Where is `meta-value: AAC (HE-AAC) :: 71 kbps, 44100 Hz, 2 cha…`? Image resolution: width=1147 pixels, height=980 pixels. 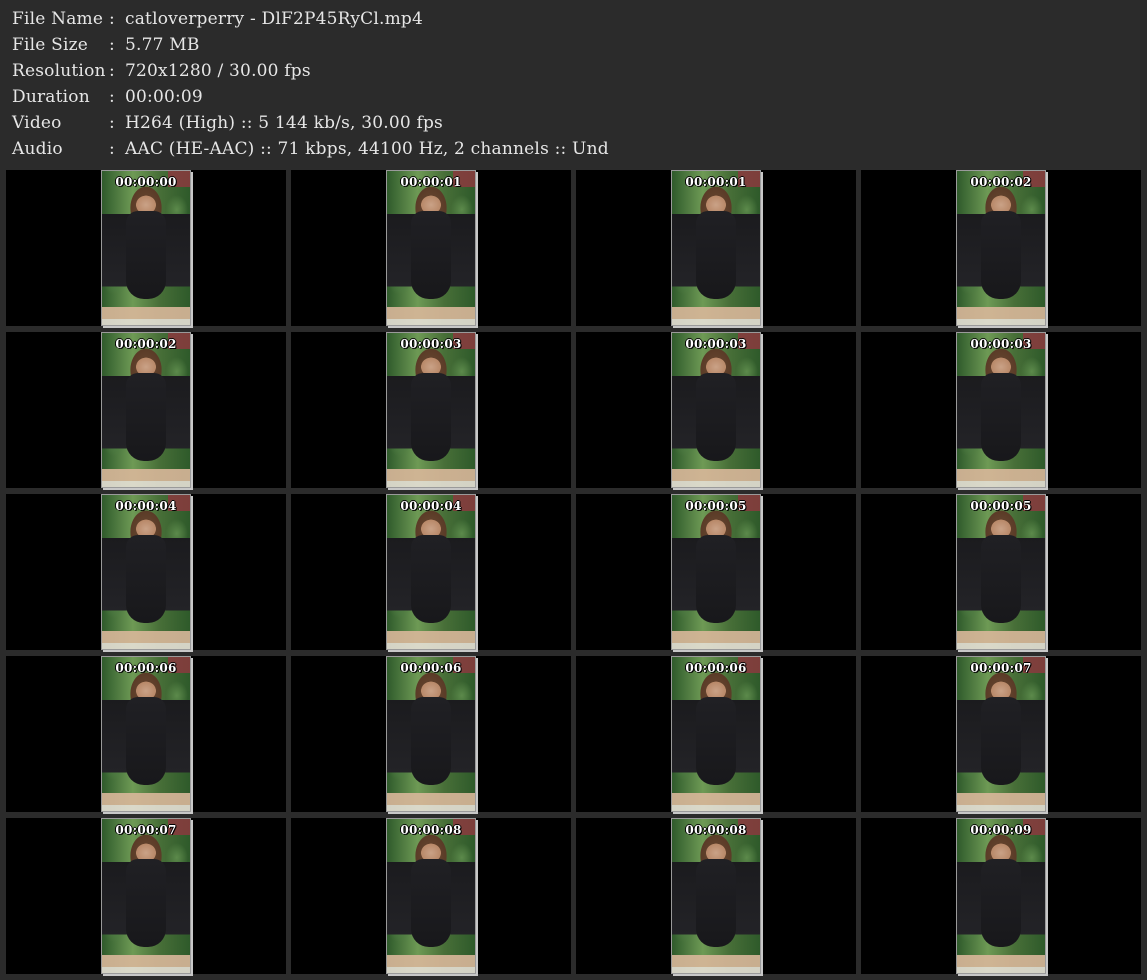 meta-value: AAC (HE-AAC) :: 71 kbps, 44100 Hz, 2 cha… is located at coordinates (367, 149).